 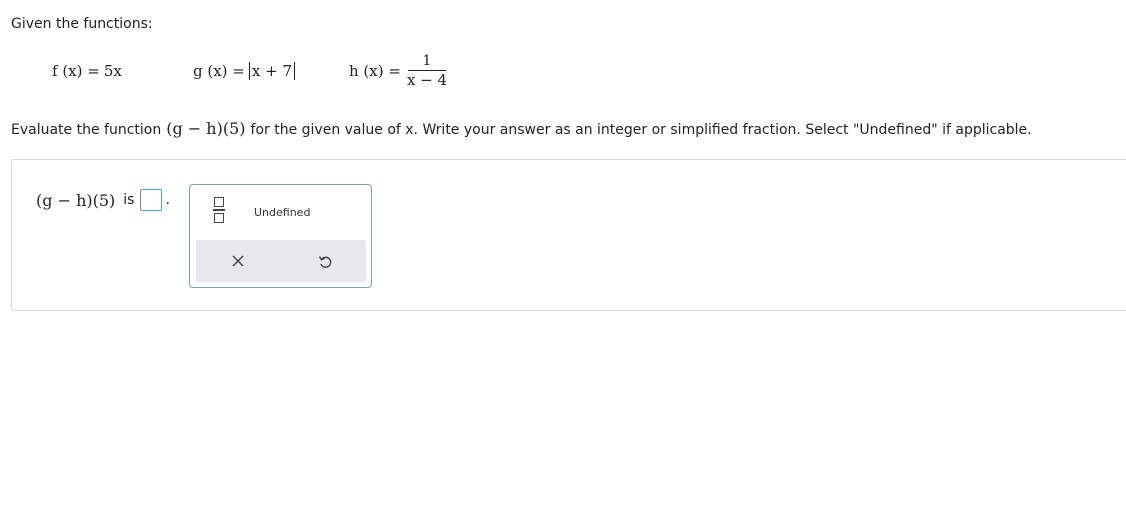 I want to click on fraction-icon-bar, so click(x=219, y=210).